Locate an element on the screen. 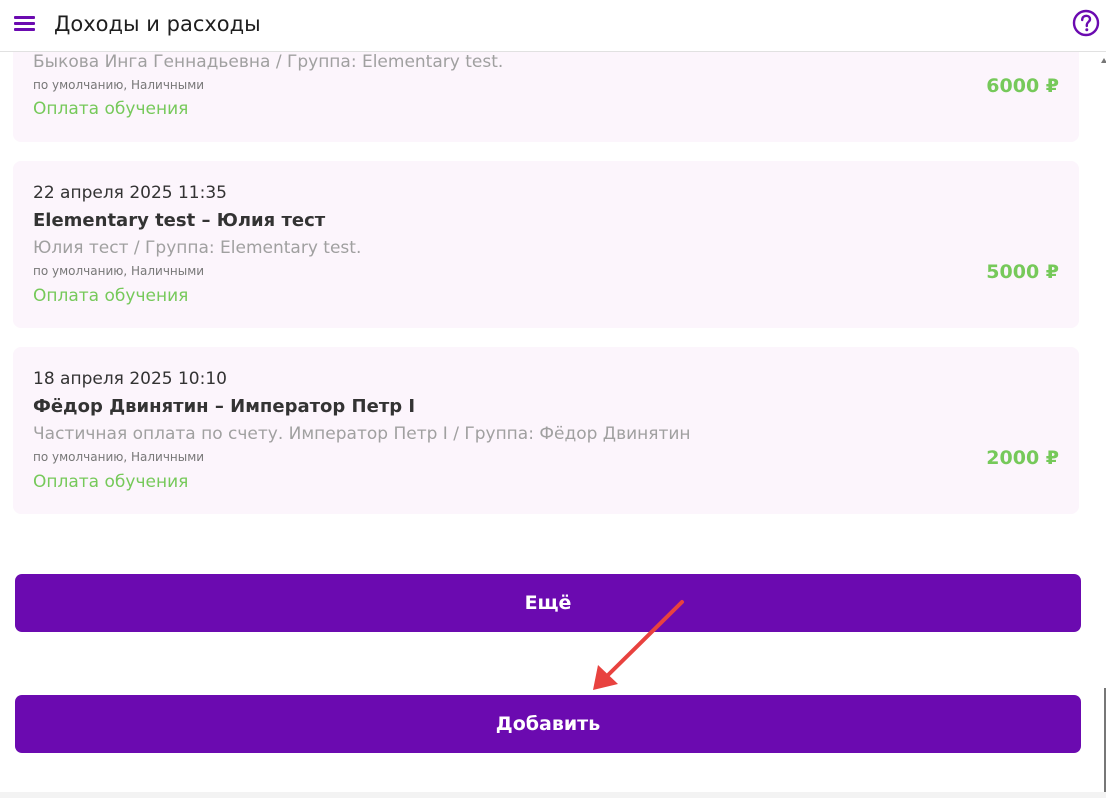 The width and height of the screenshot is (1106, 798). transaction-amount: 6000 ₽ is located at coordinates (1022, 86).